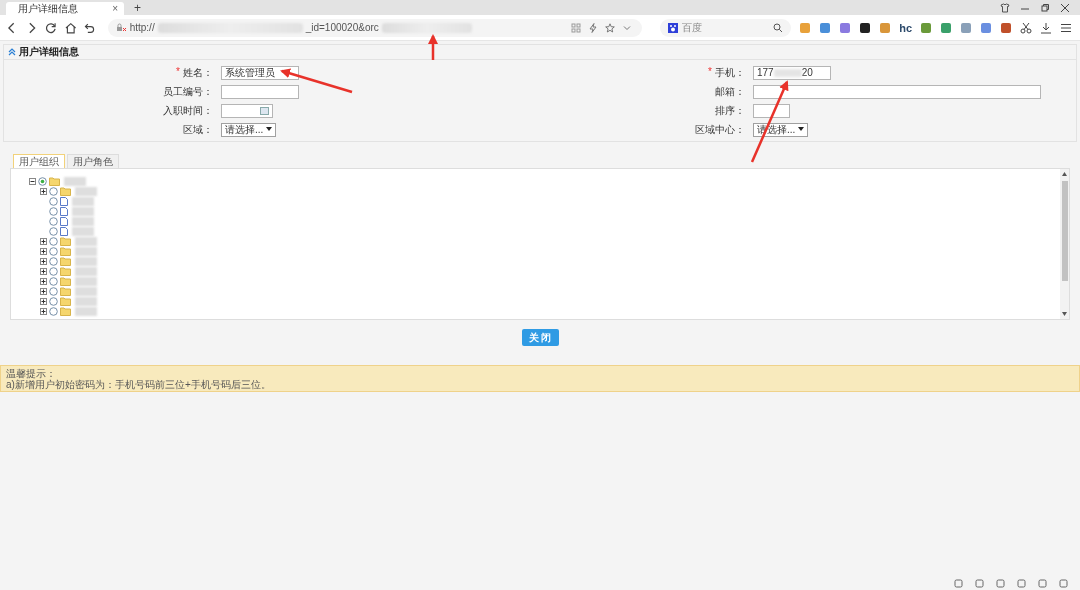 The width and height of the screenshot is (1080, 590). What do you see at coordinates (1026, 27) in the screenshot?
I see `scissors-icon` at bounding box center [1026, 27].